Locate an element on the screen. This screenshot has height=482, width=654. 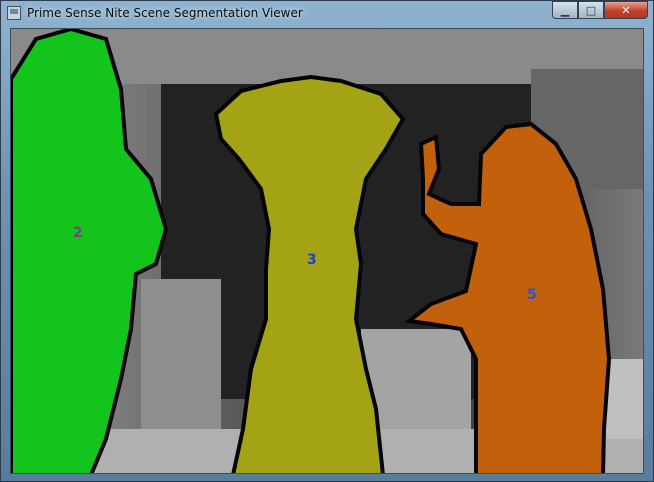
close-button: ✕ is located at coordinates (626, 10).